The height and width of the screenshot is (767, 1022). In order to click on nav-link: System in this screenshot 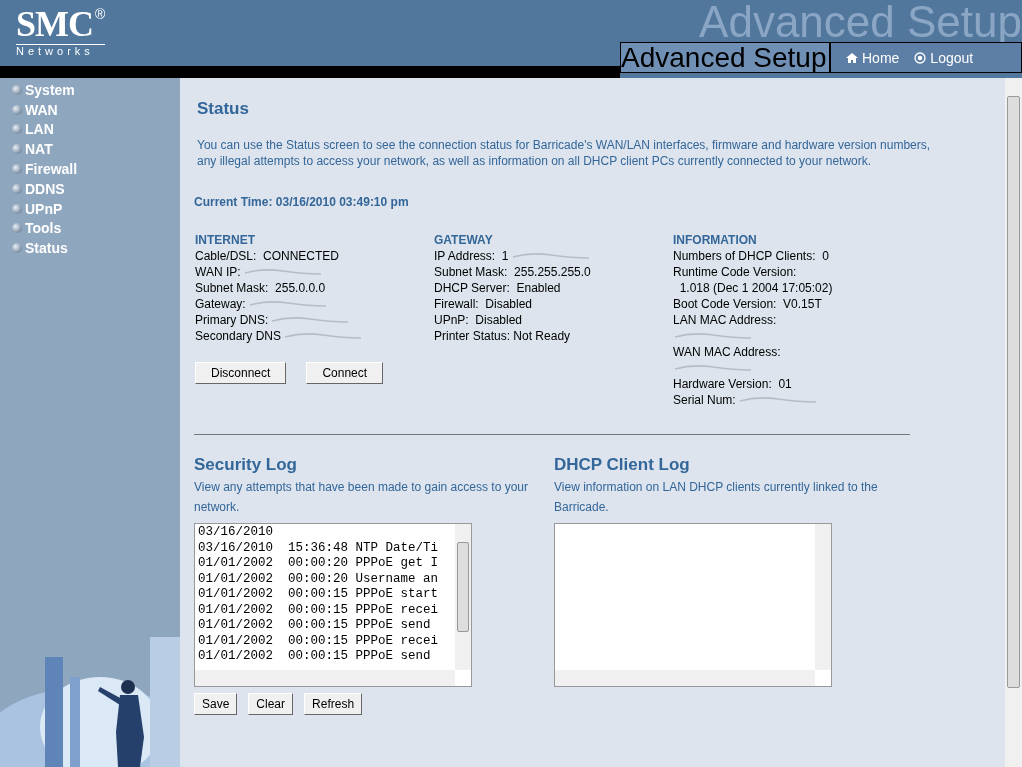, I will do `click(37, 90)`.